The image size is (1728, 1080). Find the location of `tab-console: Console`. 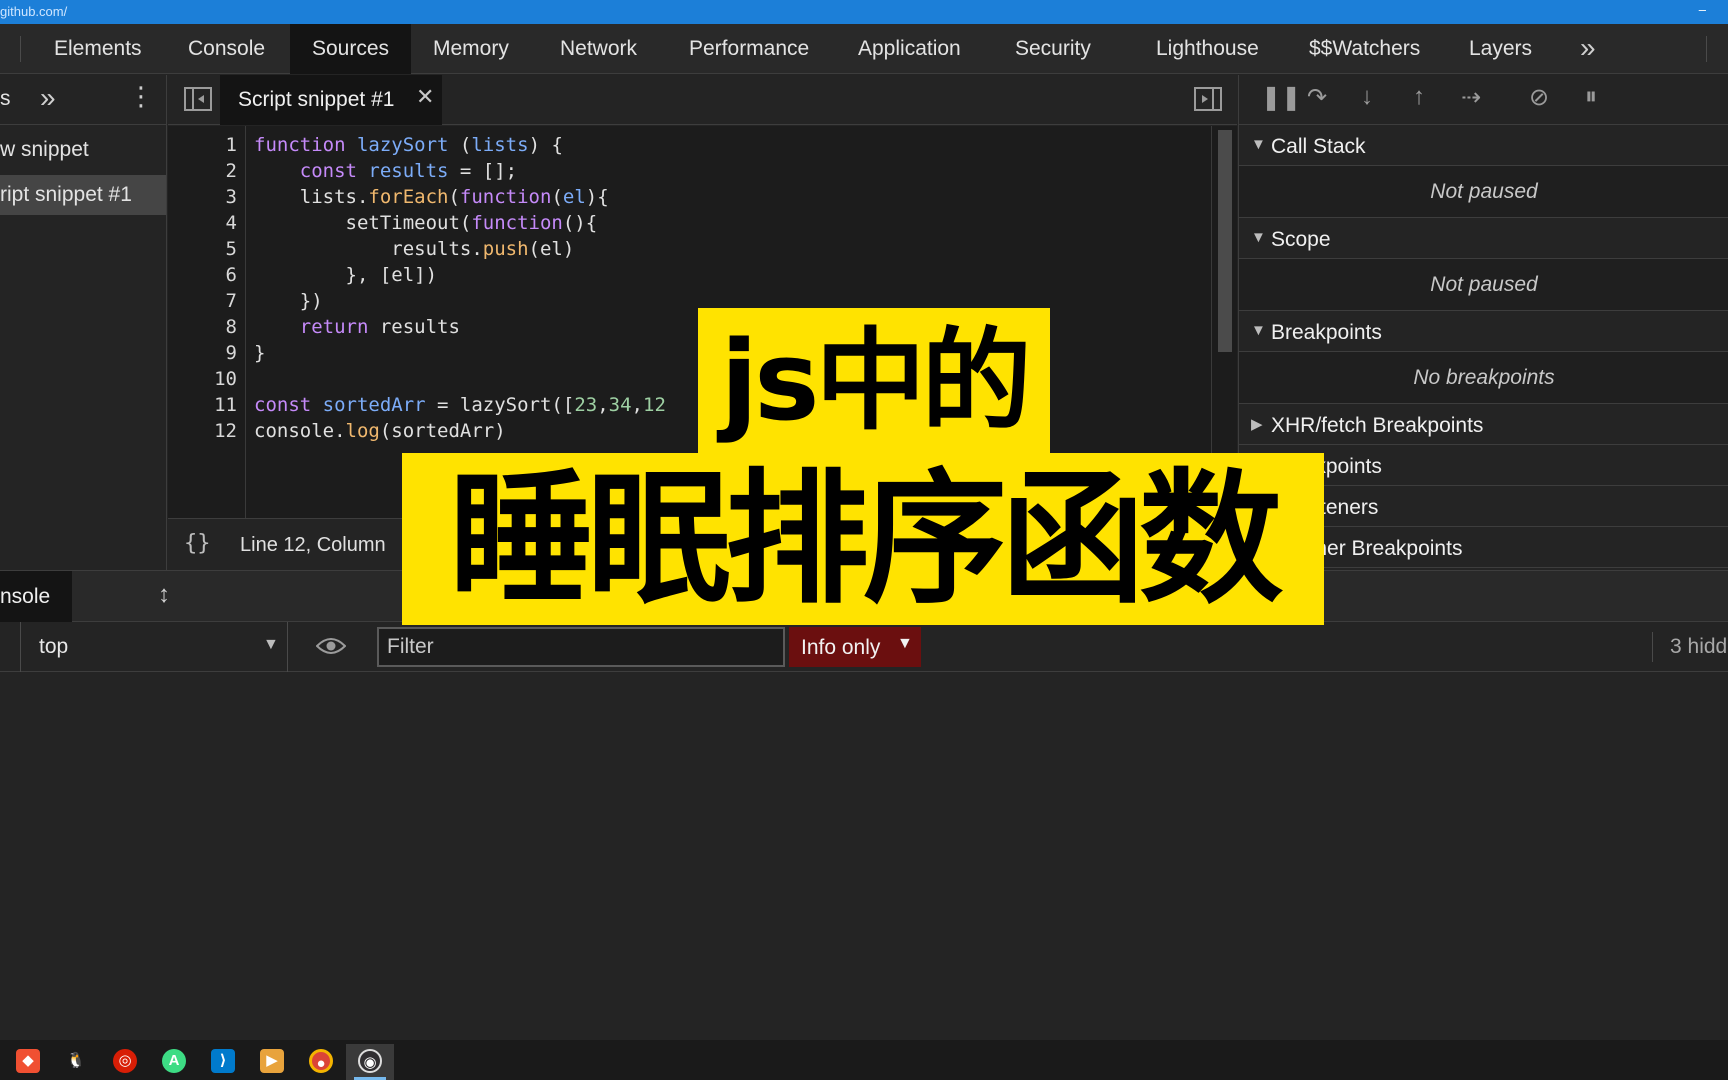

tab-console: Console is located at coordinates (226, 49).